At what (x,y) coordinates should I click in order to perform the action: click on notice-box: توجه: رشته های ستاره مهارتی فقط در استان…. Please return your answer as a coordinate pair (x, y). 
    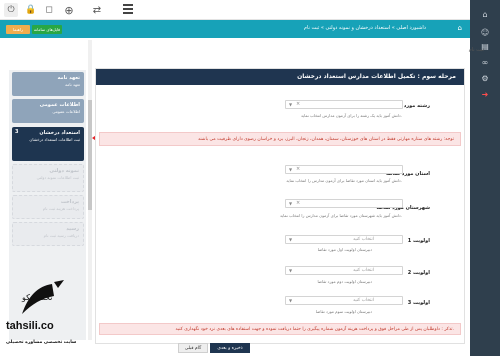
    Looking at the image, I should click on (280, 139).